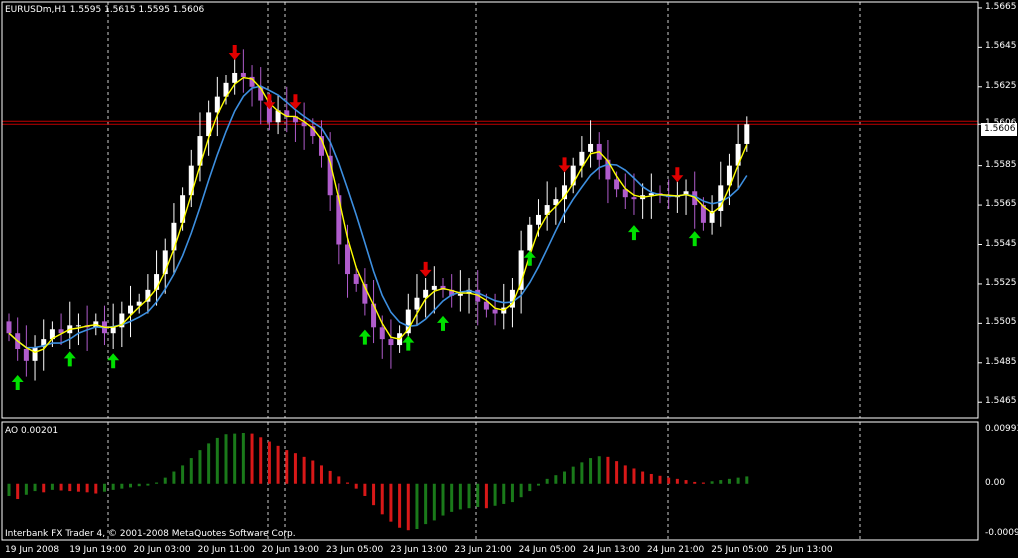 The height and width of the screenshot is (558, 1018). I want to click on price-tick-label: 1.5565, so click(1001, 204).